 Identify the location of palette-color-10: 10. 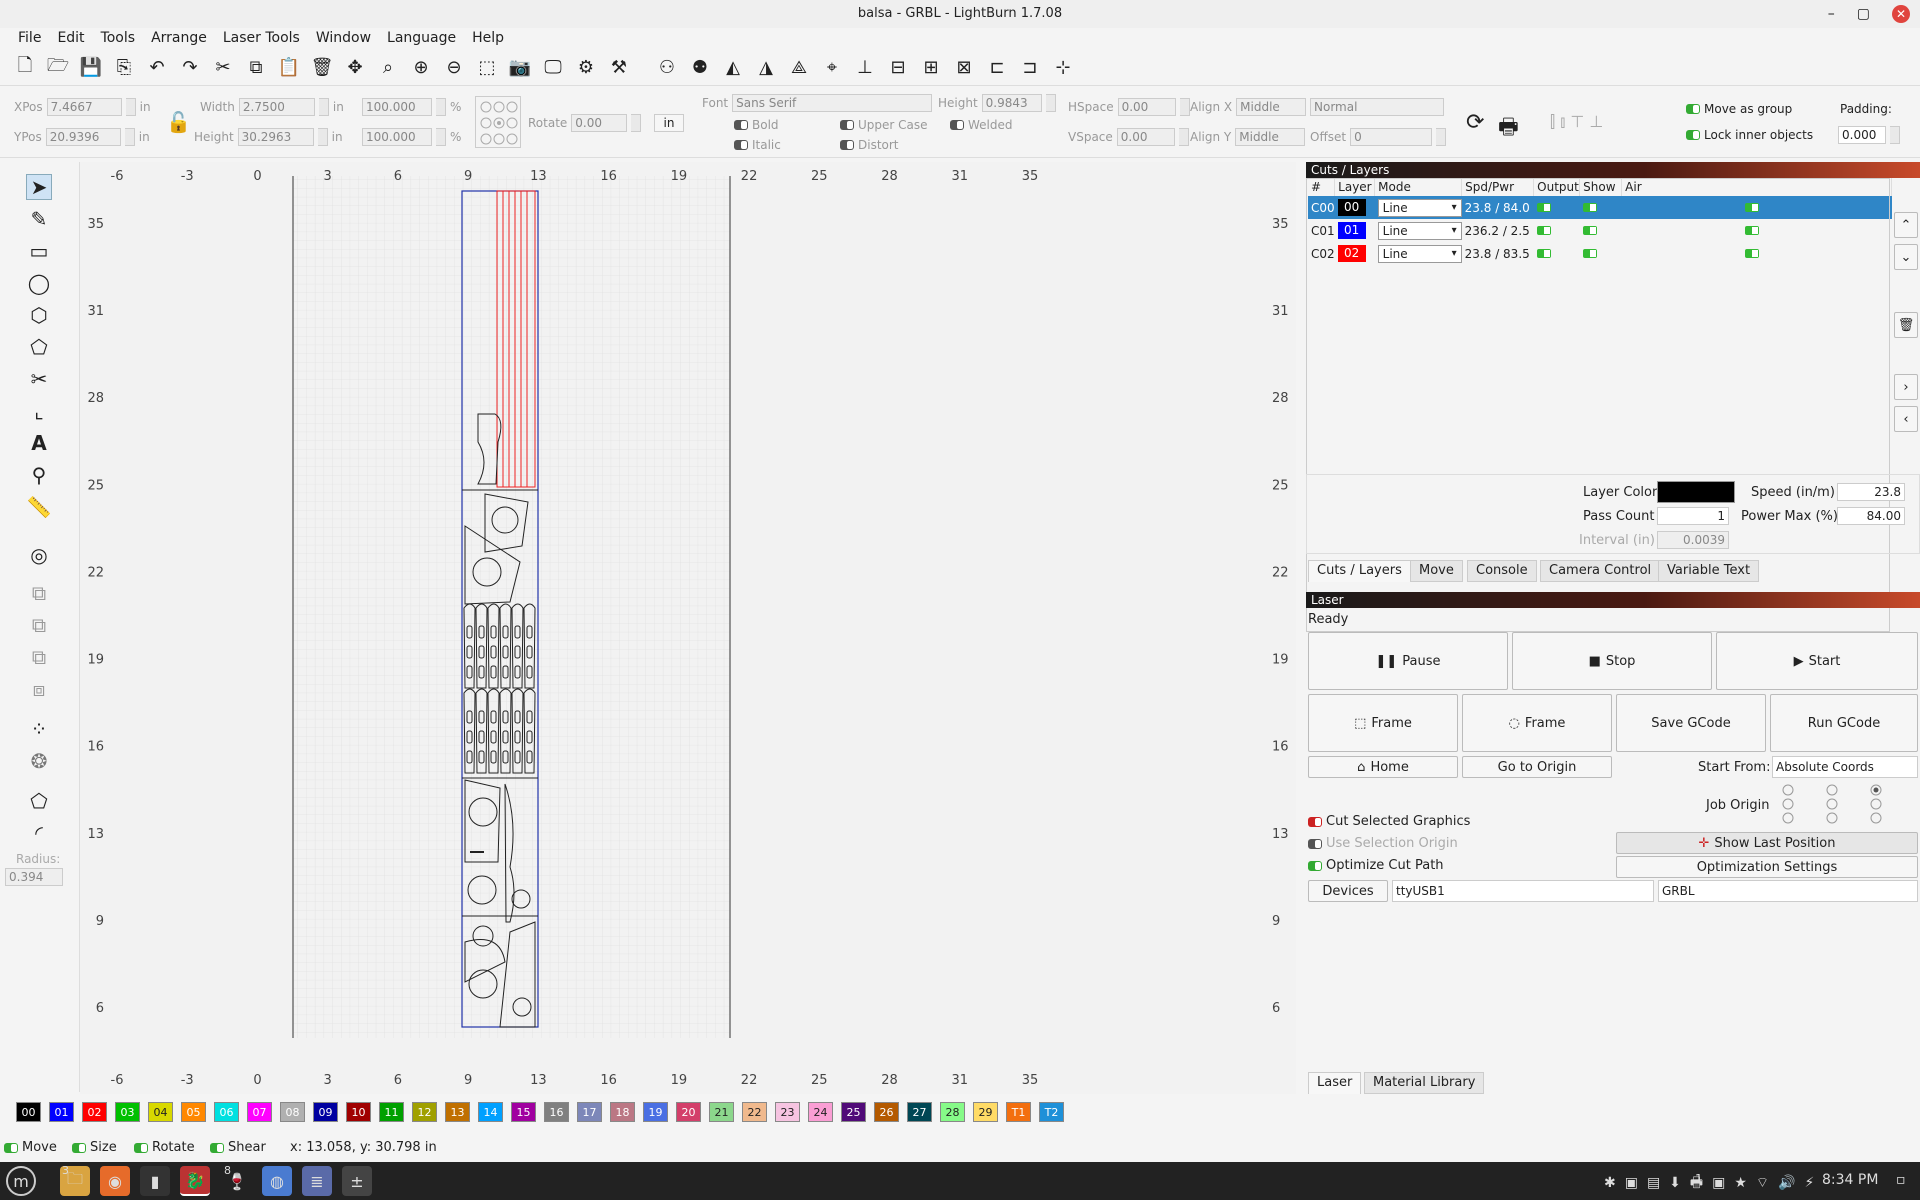
(358, 1112).